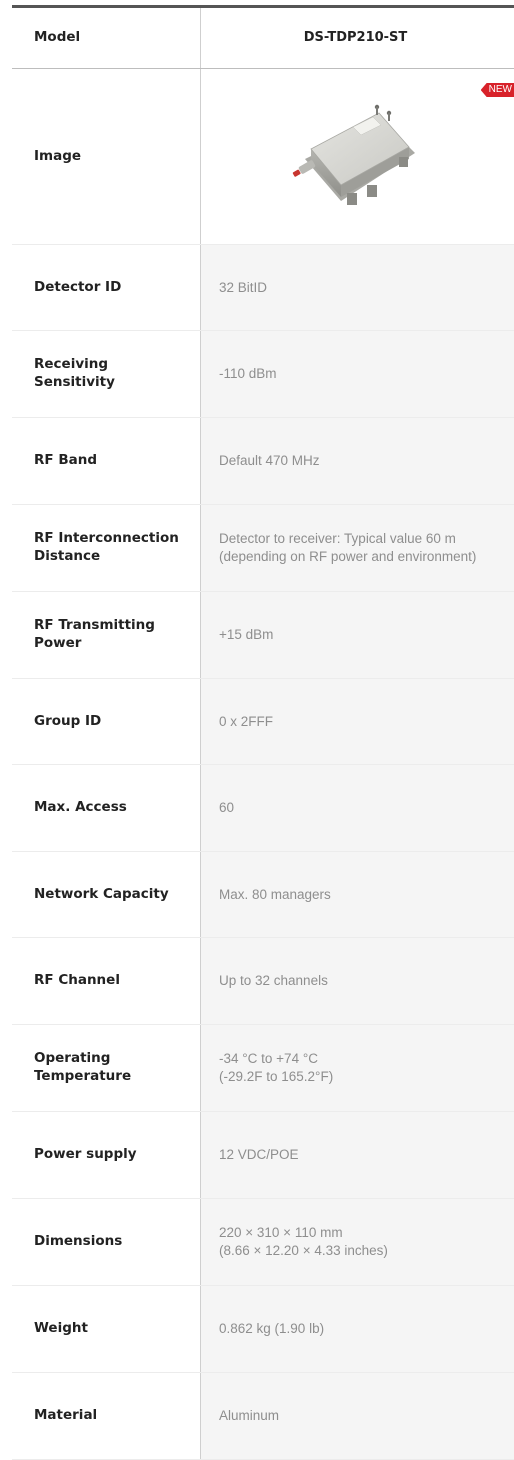 The image size is (514, 1460). I want to click on row-label: Group ID, so click(106, 721).